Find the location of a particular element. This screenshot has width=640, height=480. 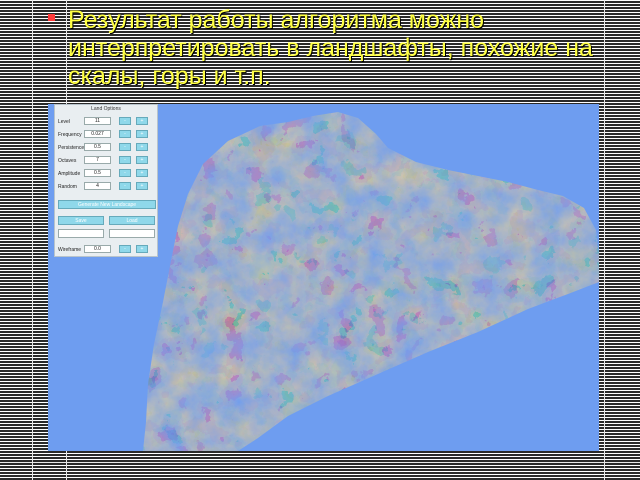

option-row-persistence: Persistence 0.5 - + is located at coordinates (107, 147).